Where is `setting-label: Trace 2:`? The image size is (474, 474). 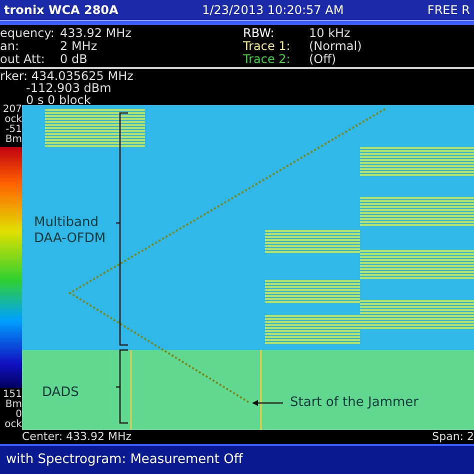
setting-label: Trace 2: is located at coordinates (267, 59).